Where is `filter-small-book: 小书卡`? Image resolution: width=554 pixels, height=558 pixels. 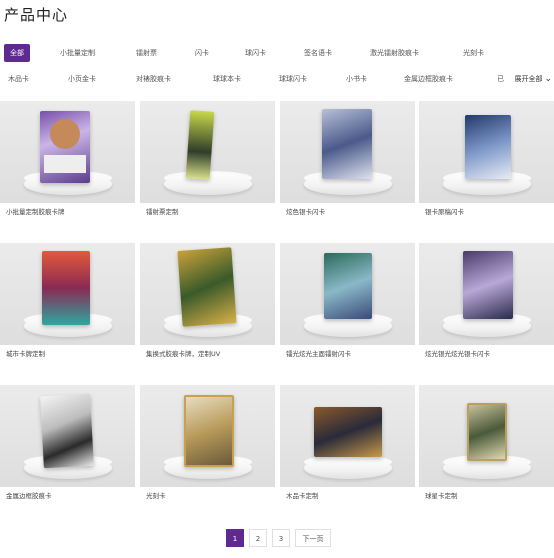 filter-small-book: 小书卡 is located at coordinates (356, 79).